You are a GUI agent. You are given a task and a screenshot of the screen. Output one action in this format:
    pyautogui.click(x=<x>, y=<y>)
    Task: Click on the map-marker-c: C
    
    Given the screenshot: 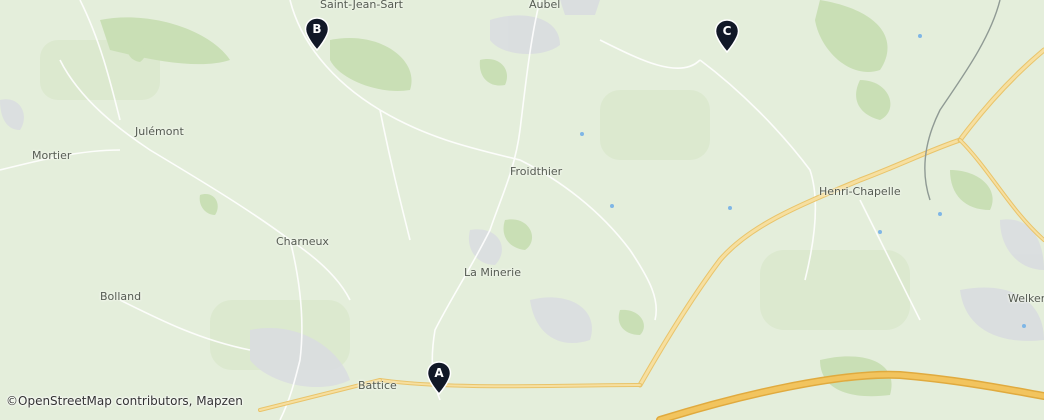 What is the action you would take?
    pyautogui.click(x=727, y=36)
    